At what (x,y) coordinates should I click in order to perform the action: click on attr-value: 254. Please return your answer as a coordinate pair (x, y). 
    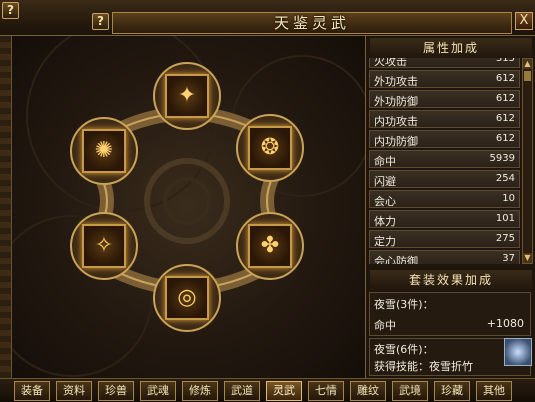
    Looking at the image, I should click on (505, 178).